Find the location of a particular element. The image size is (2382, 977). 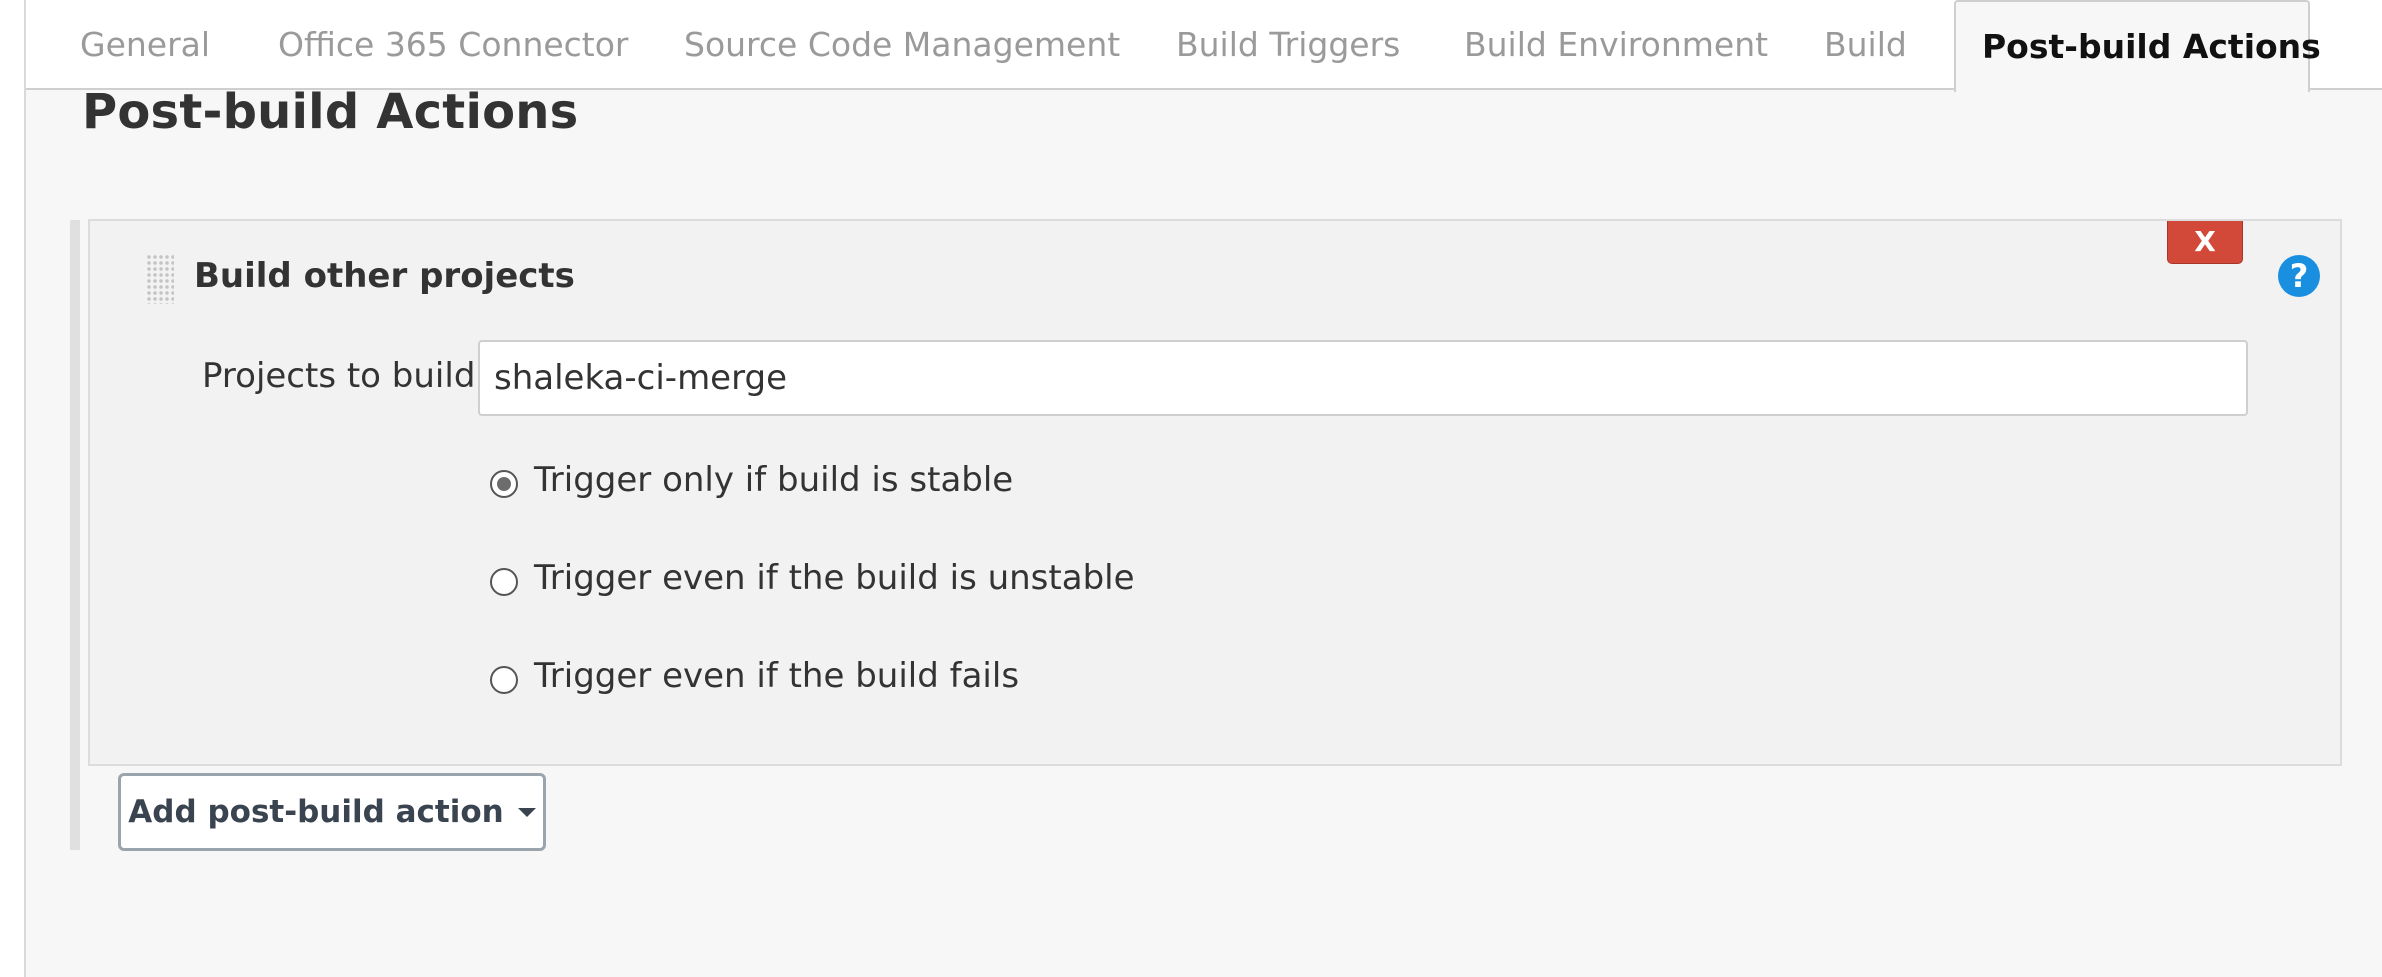

tab-build: Build is located at coordinates (1865, 45).